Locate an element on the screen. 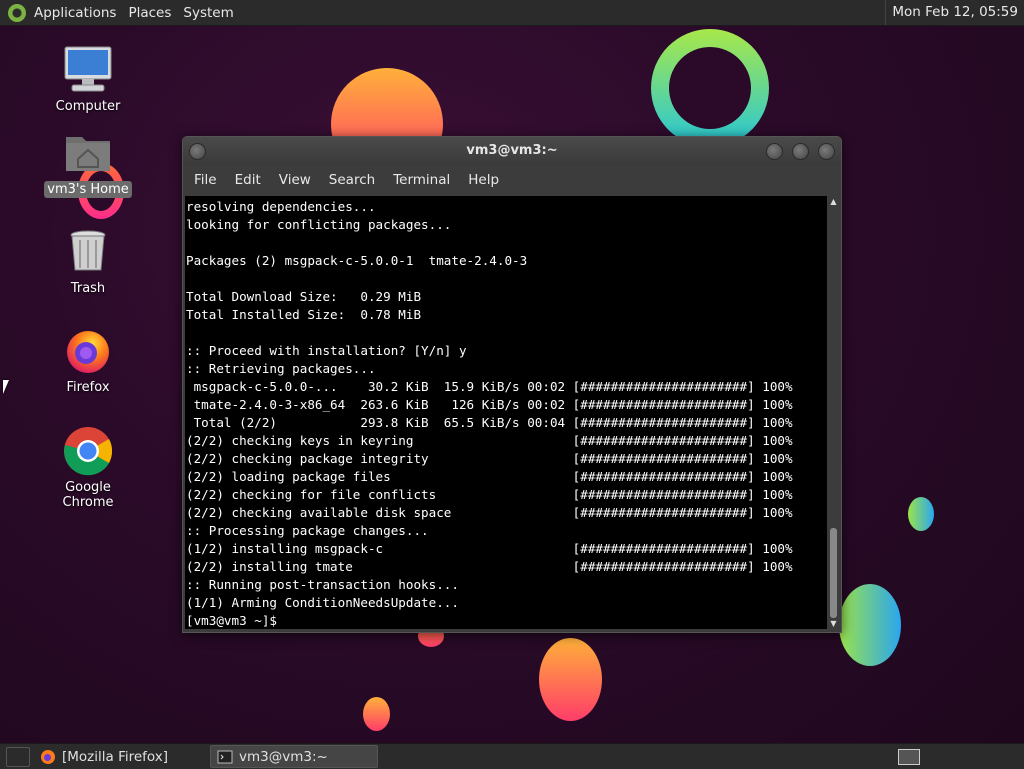 This screenshot has width=1024, height=769. desktop-icon-firefox: Firefox is located at coordinates (88, 360).